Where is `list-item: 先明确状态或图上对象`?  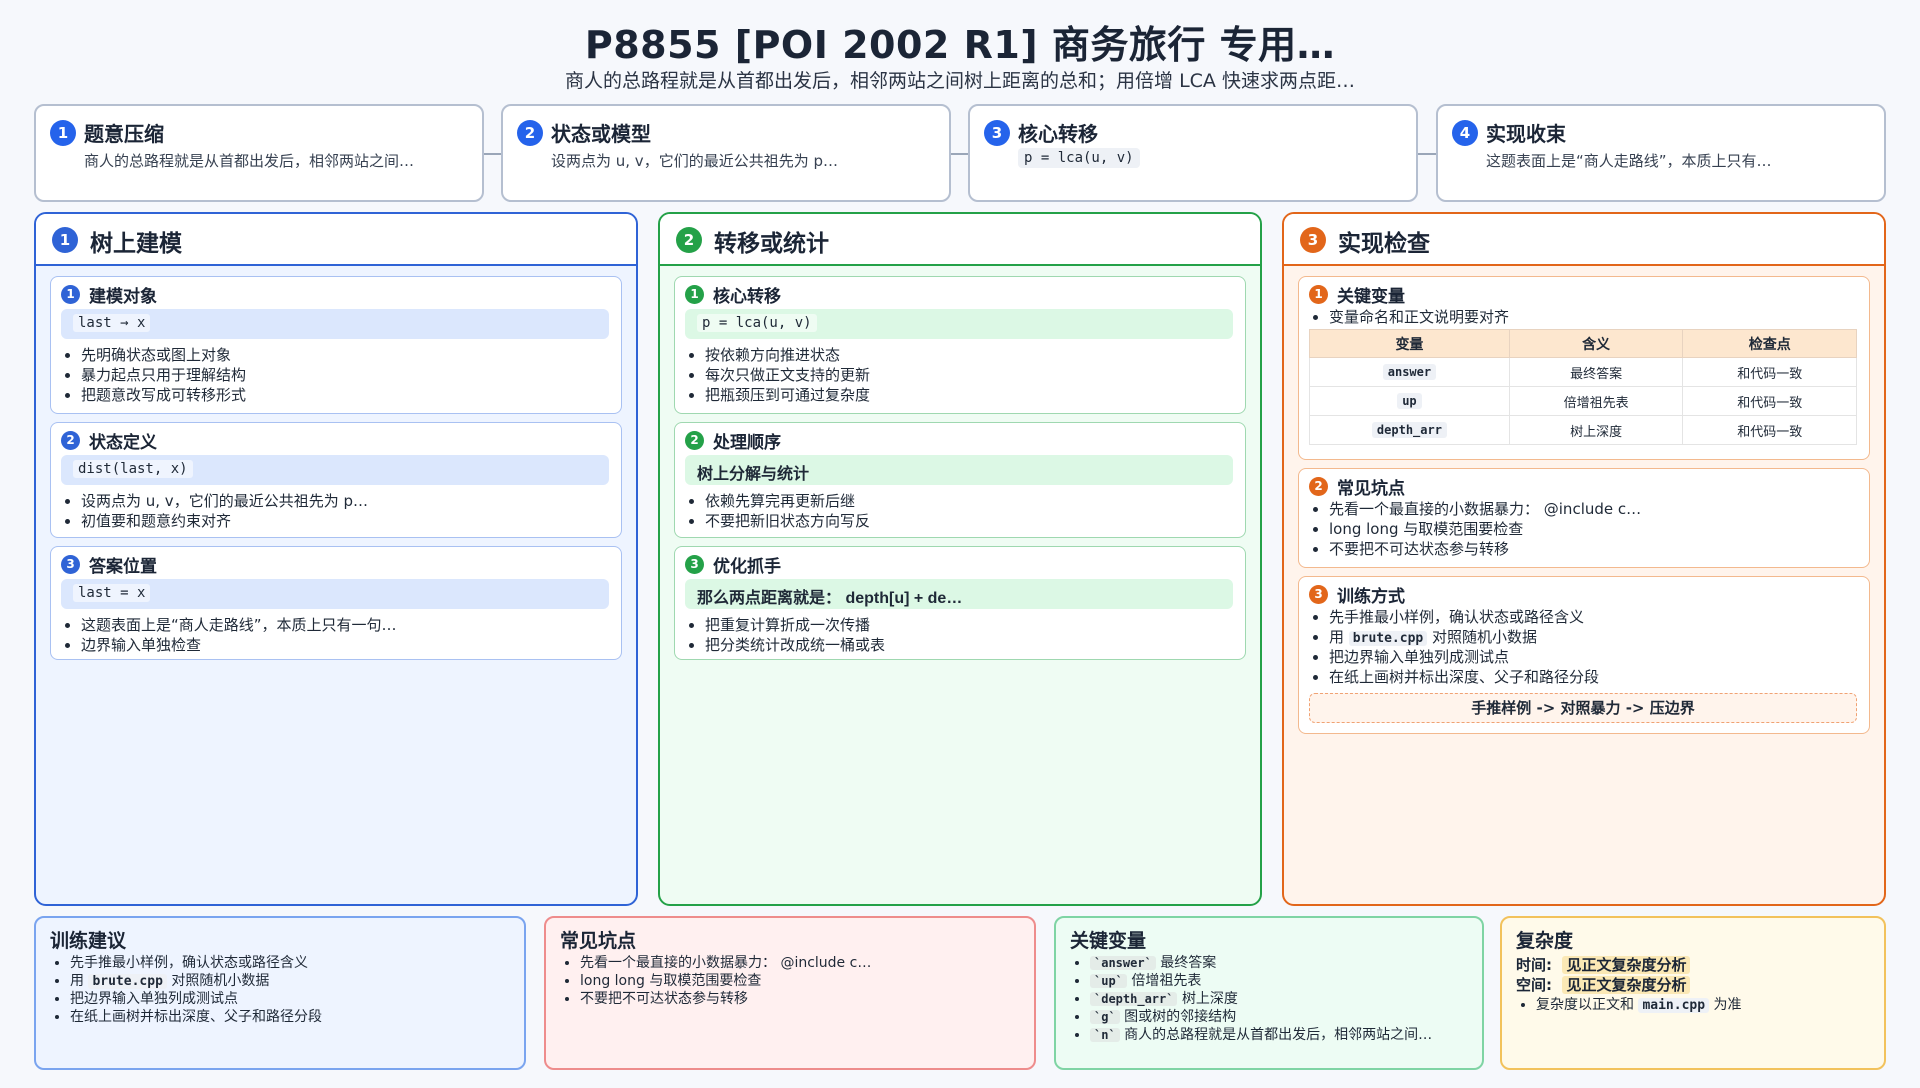
list-item: 先明确状态或图上对象 is located at coordinates (163, 355).